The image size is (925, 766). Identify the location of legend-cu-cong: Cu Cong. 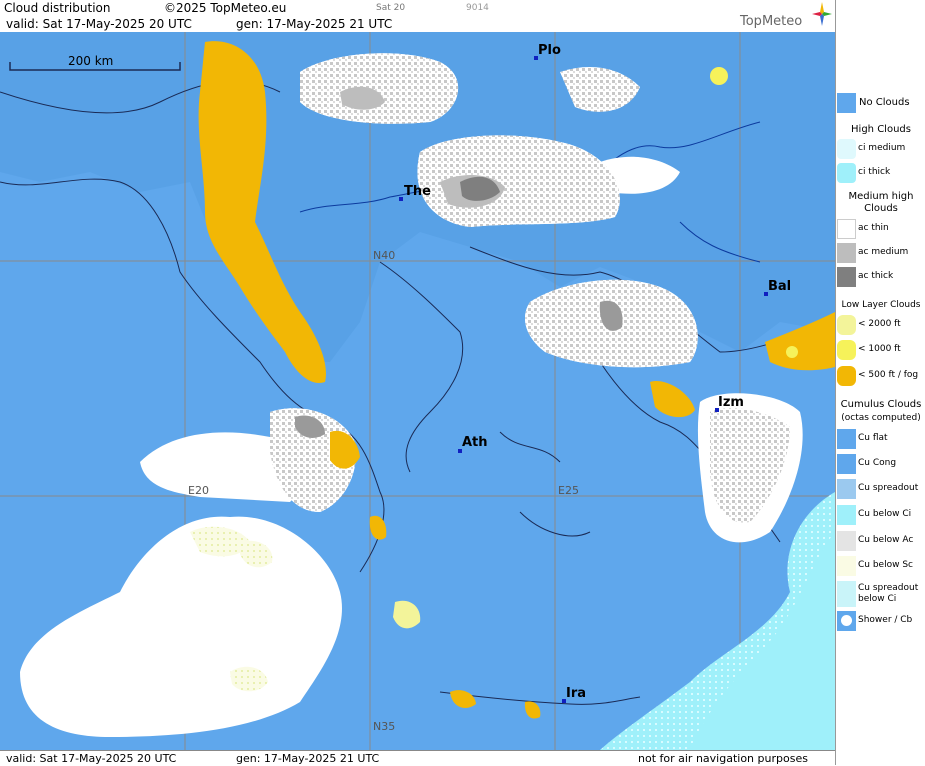
(881, 465).